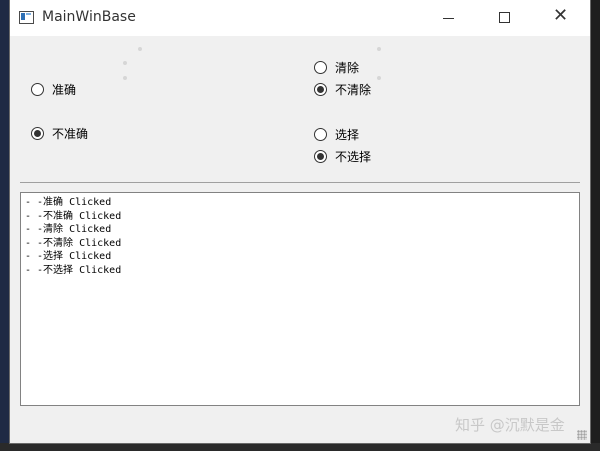 The width and height of the screenshot is (600, 451). I want to click on app-window-icon, so click(26, 17).